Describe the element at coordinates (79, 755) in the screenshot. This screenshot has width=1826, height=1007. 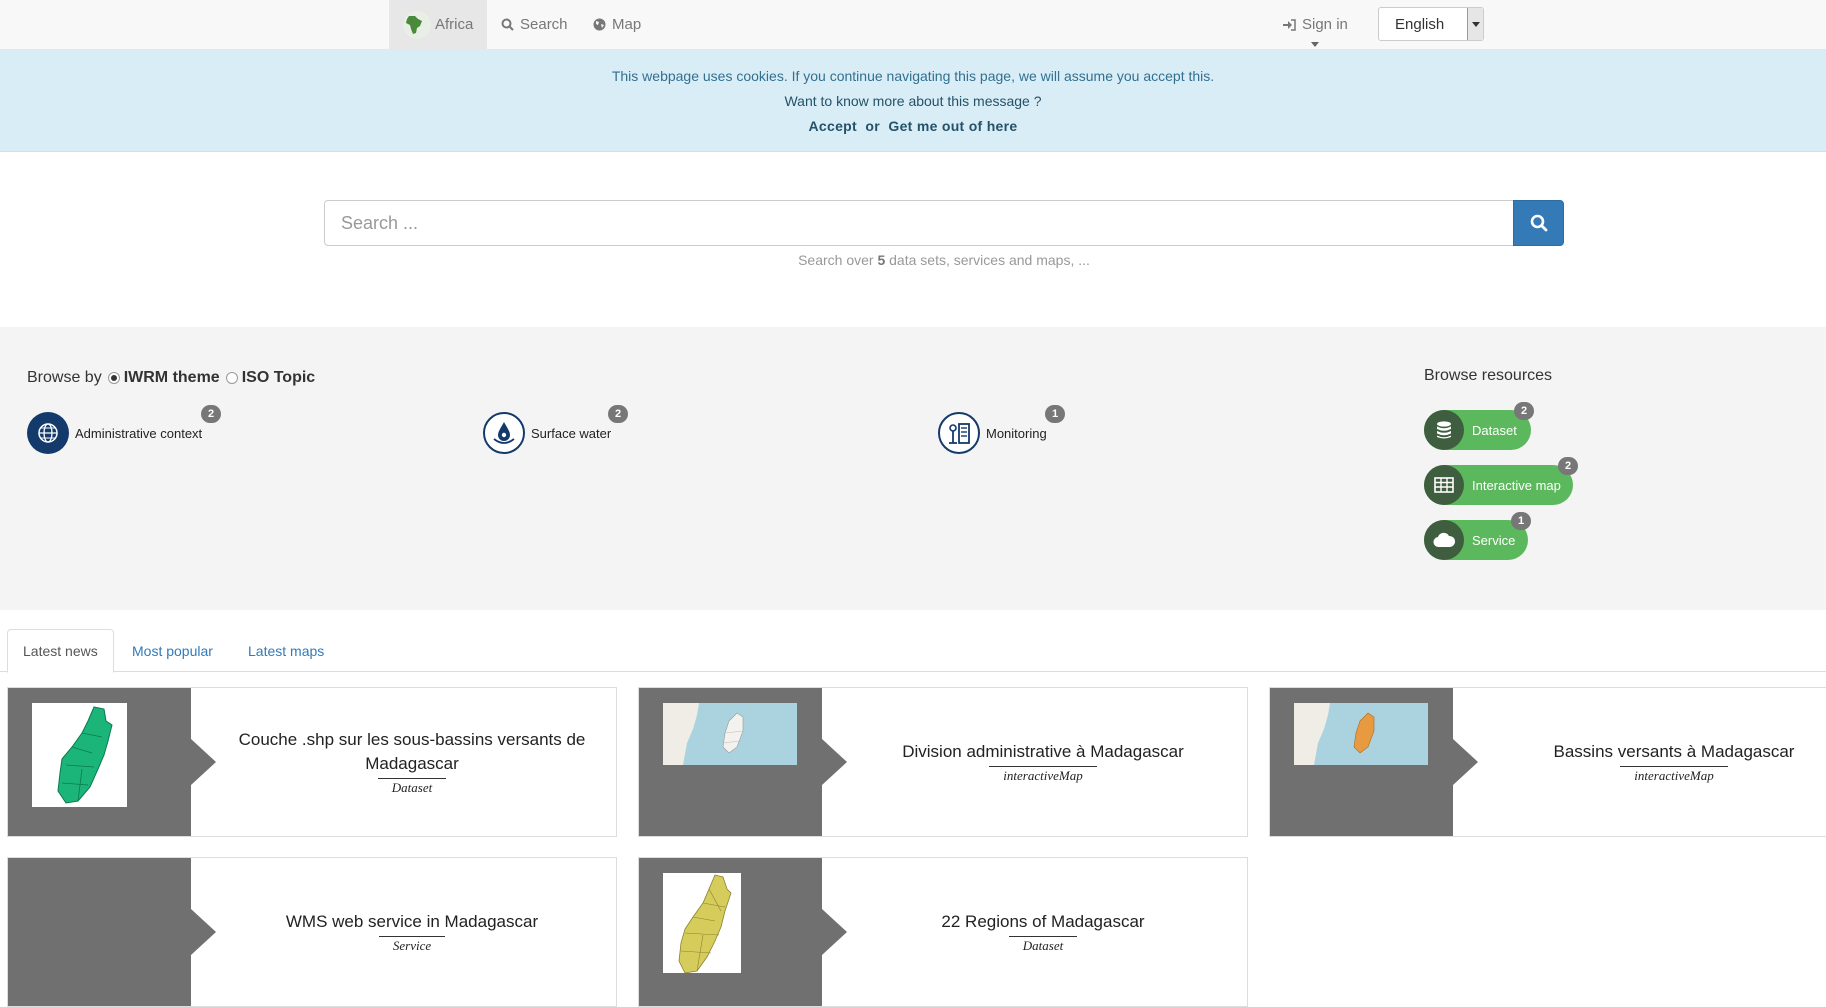
I see `madagascar-watersheds-thumbnail` at that location.